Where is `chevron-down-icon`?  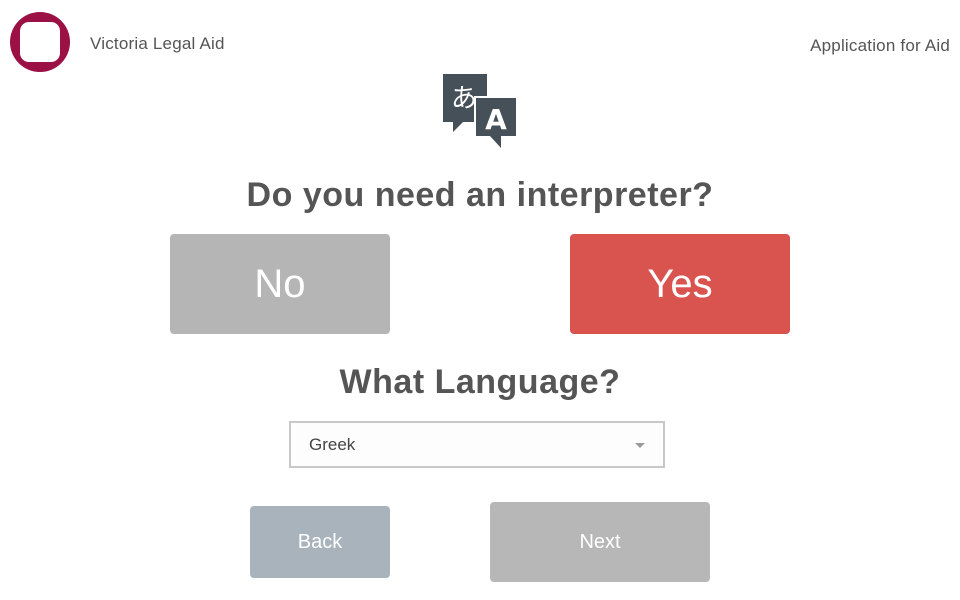
chevron-down-icon is located at coordinates (640, 445).